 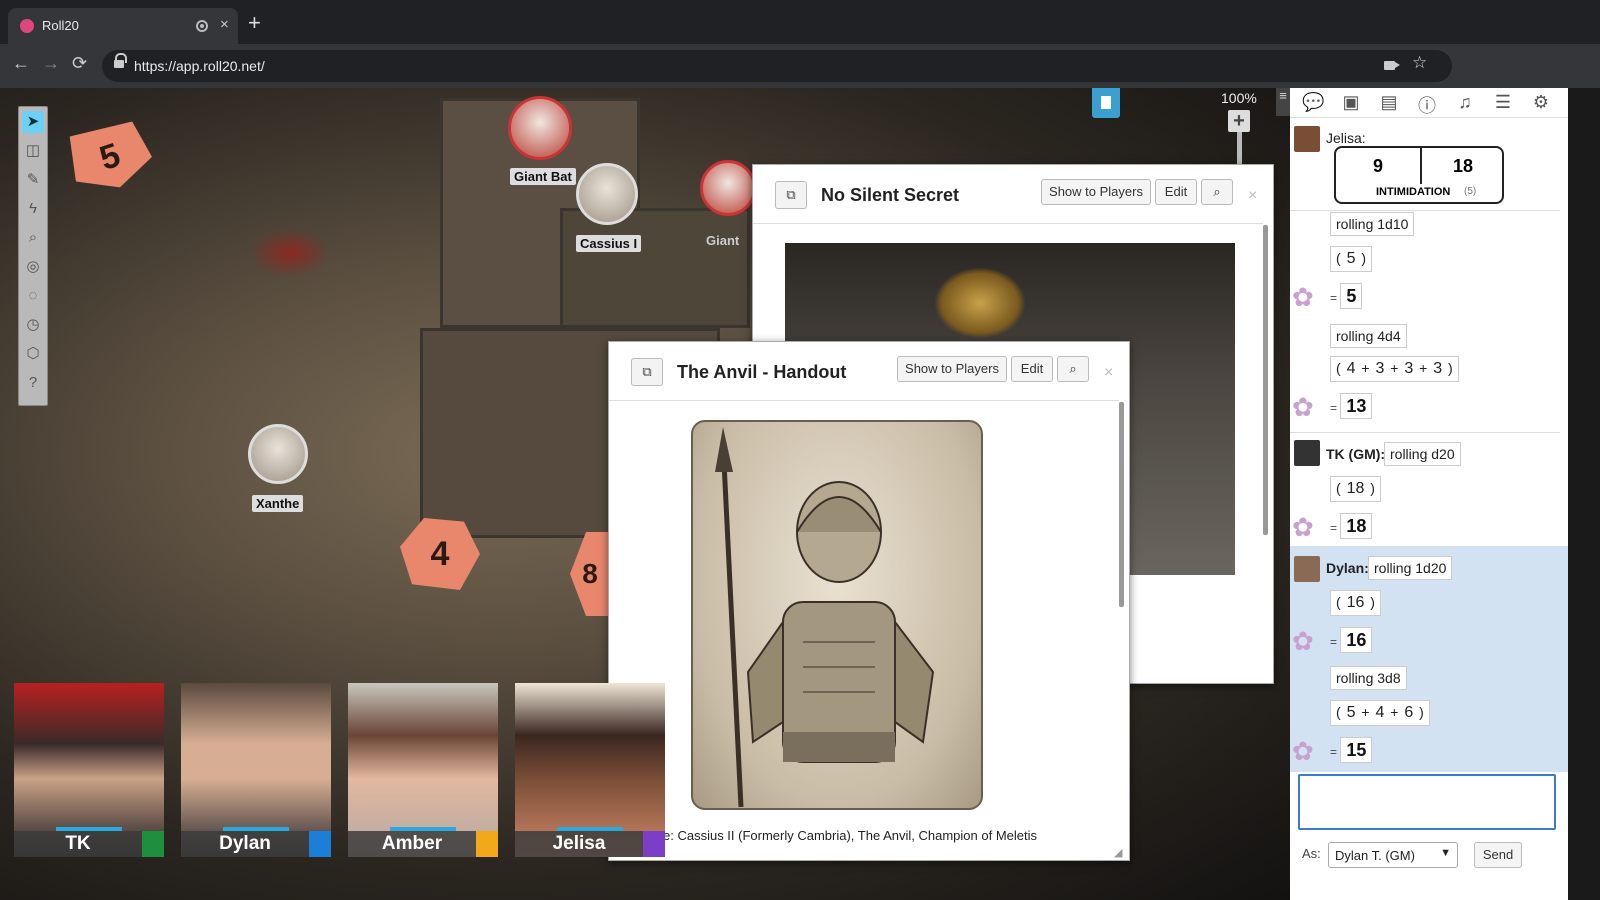 I want to click on roll-total-row: = 18, so click(x=1351, y=526).